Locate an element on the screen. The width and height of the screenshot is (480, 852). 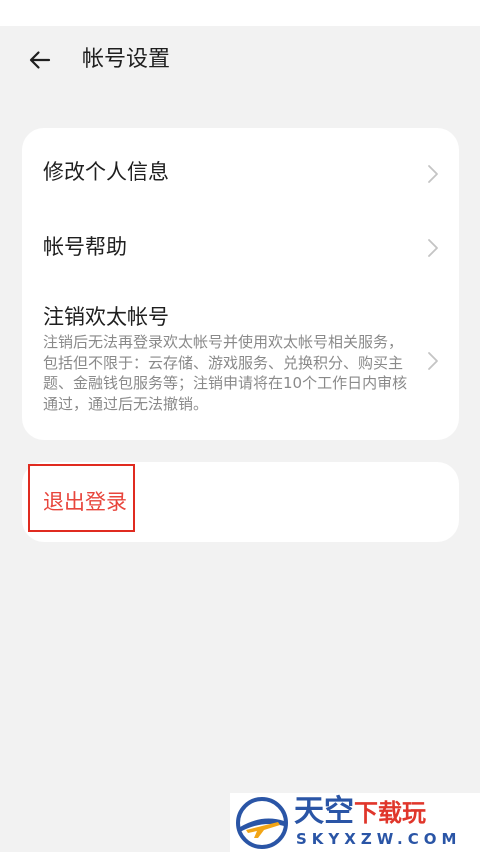
site-watermark: 天空下载玩 SKYXZW.COM is located at coordinates (355, 822).